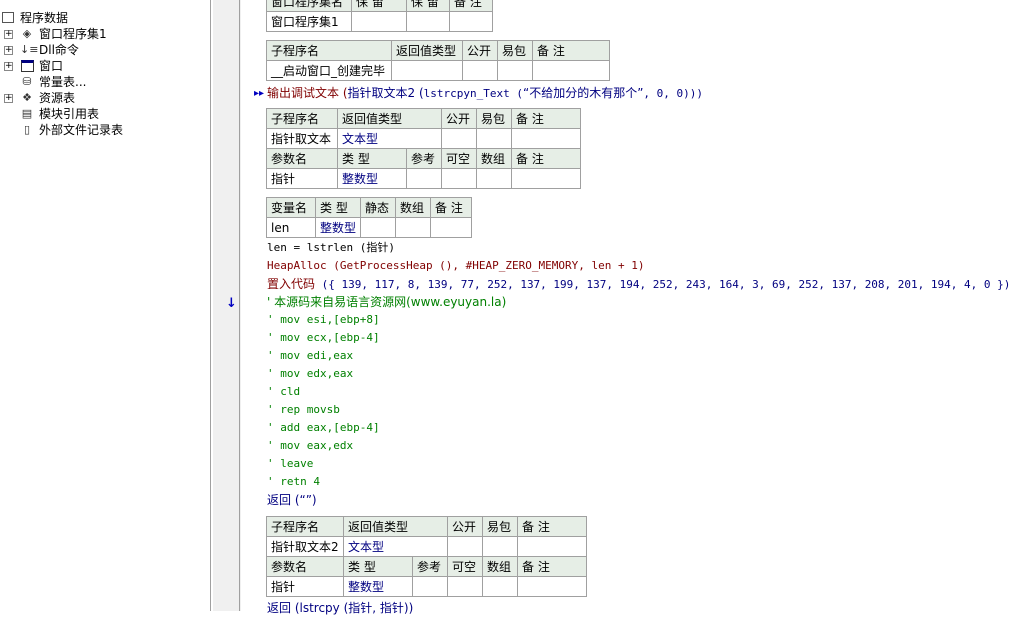  Describe the element at coordinates (27, 81) in the screenshot. I see `database-icon: ⛁` at that location.